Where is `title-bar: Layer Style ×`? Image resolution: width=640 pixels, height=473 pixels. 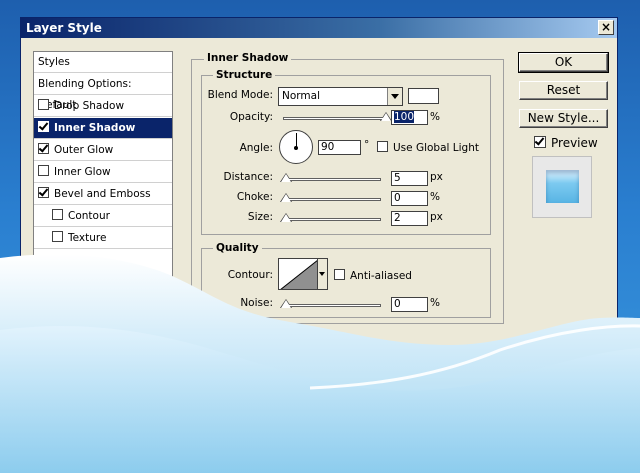 title-bar: Layer Style × is located at coordinates (319, 28).